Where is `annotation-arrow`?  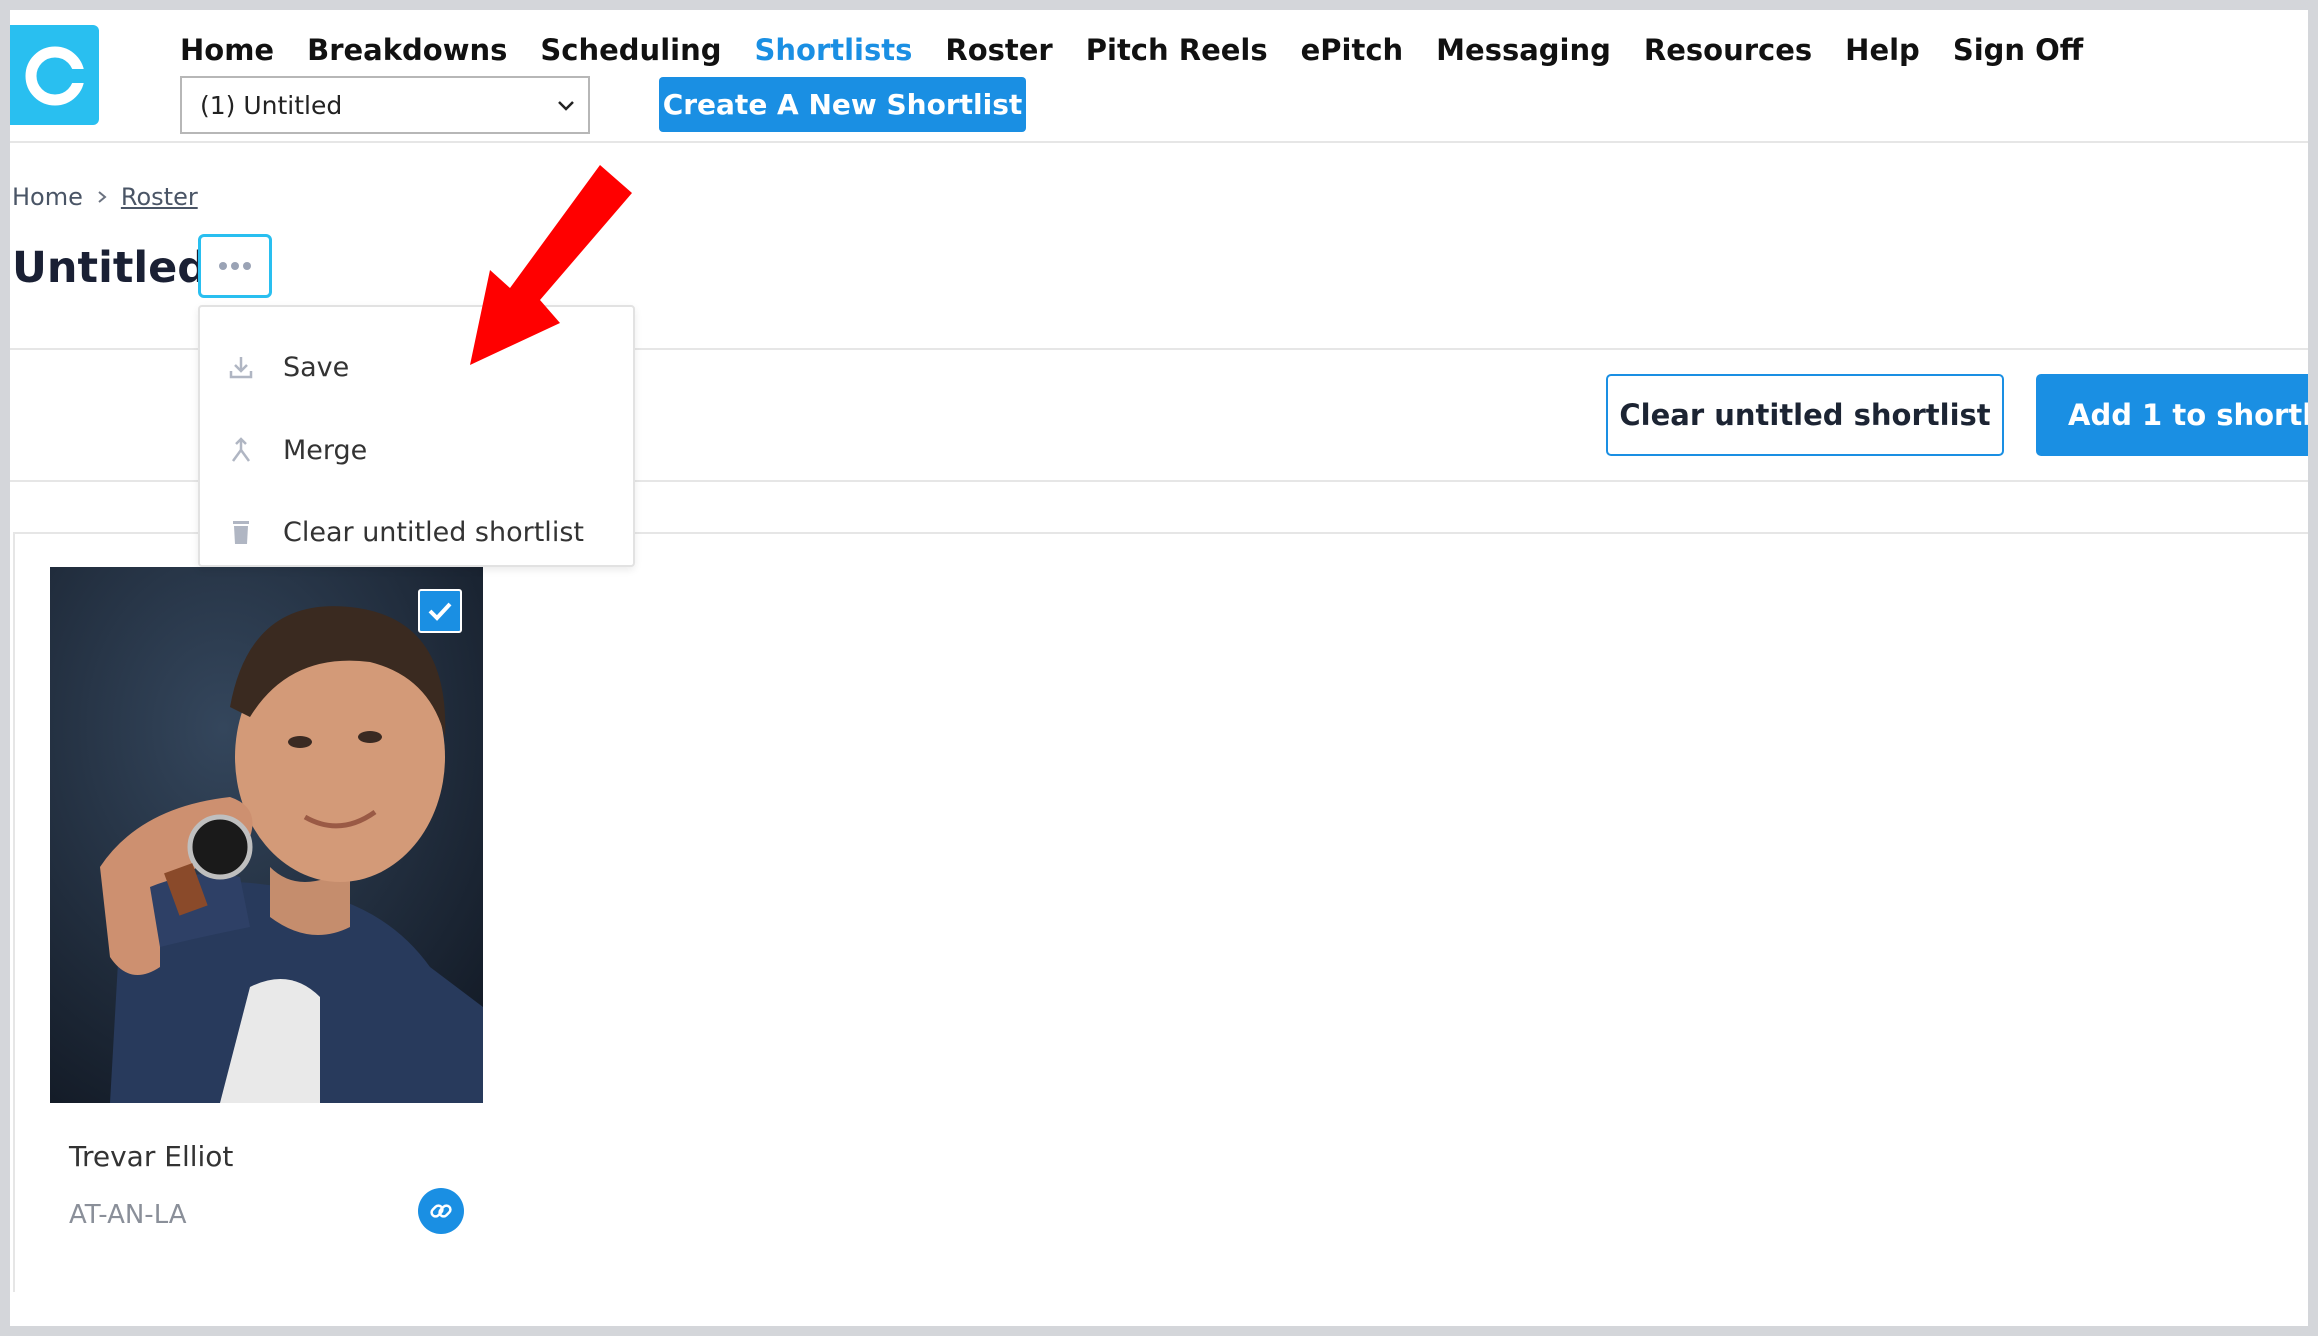
annotation-arrow is located at coordinates (551, 265).